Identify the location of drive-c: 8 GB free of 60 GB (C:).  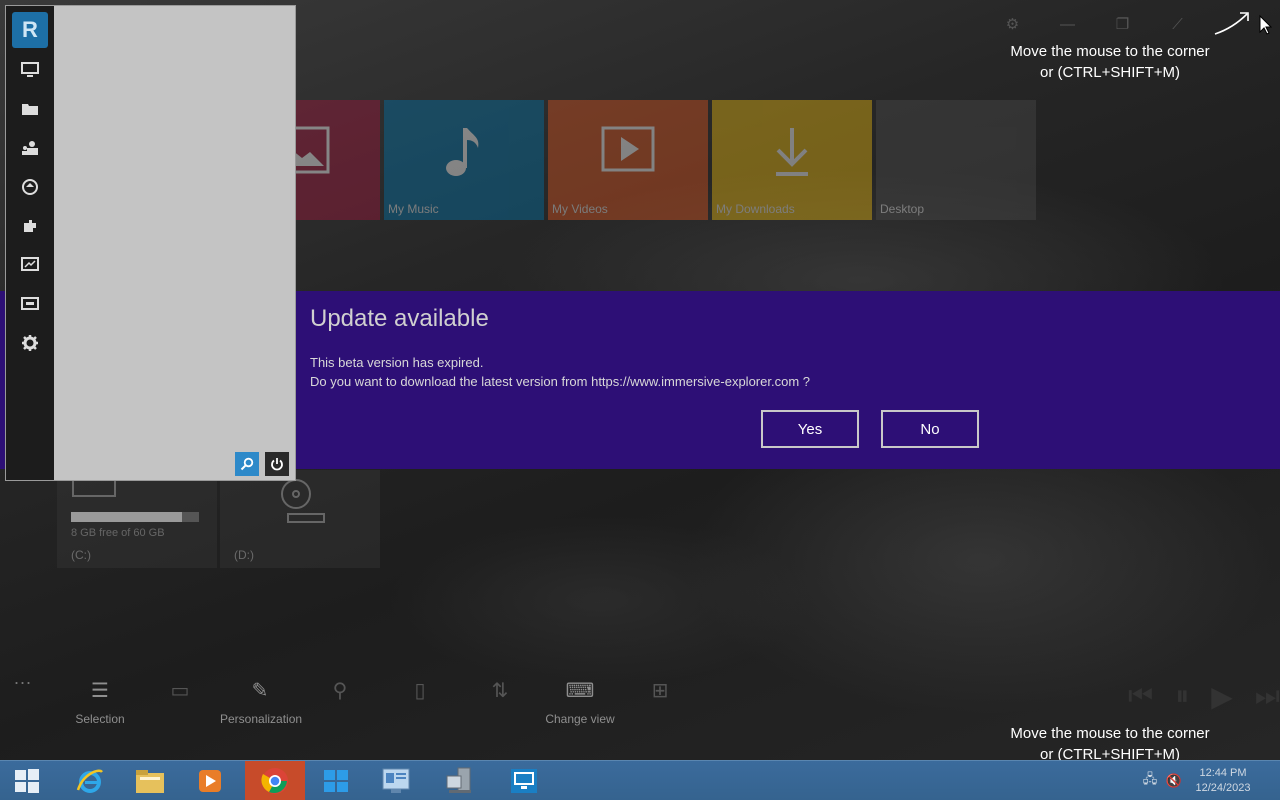
(137, 519).